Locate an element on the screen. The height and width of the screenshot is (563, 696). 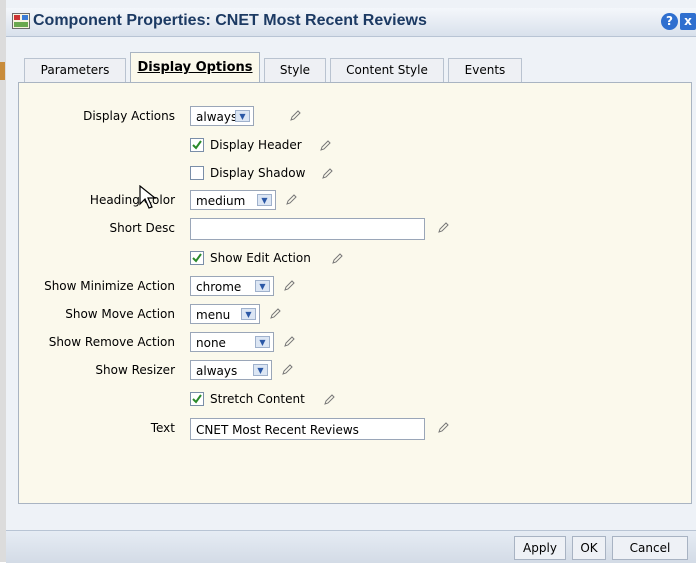
heading-color-label: Heading Color is located at coordinates (132, 200).